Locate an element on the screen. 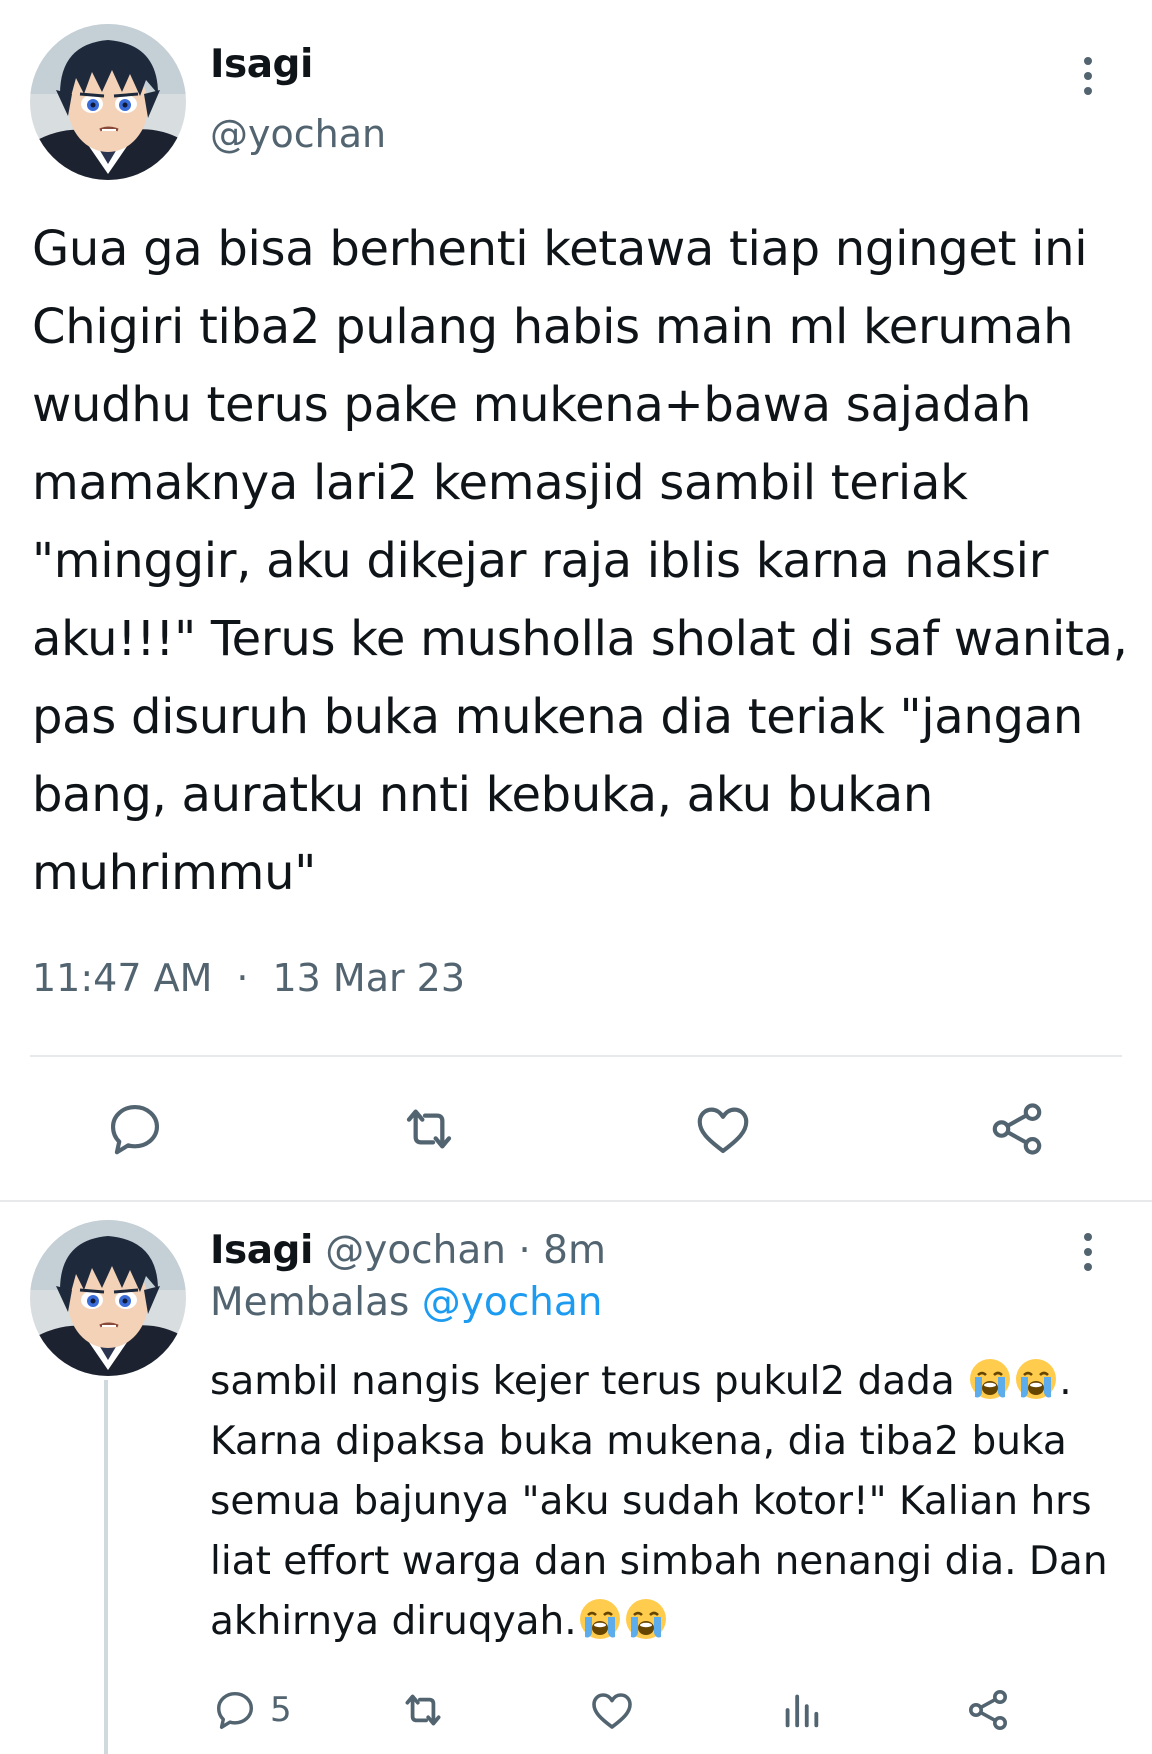 The width and height of the screenshot is (1152, 1754). reply-text-part1: sambil nangis kejer terus pukul2 dada is located at coordinates (589, 1381).